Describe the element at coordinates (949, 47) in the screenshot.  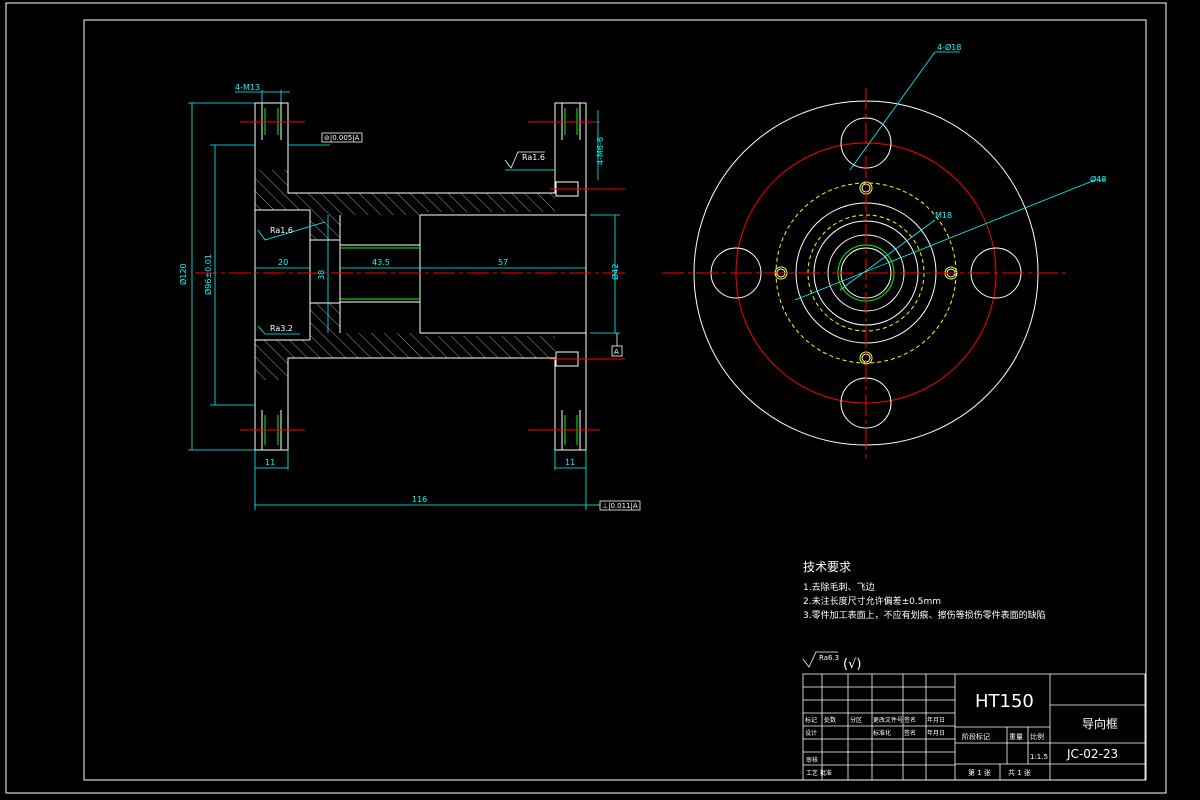
I see `dim-end-holes: 4-Ø18` at that location.